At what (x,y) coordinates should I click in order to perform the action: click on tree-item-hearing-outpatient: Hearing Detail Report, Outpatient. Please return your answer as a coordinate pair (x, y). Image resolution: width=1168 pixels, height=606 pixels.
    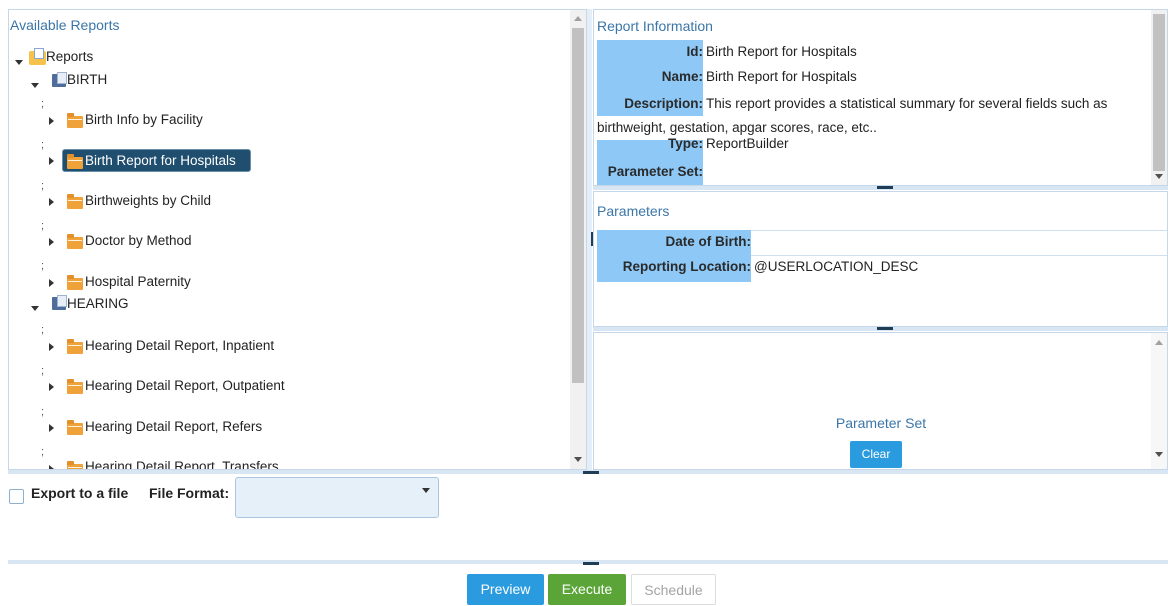
    Looking at the image, I should click on (185, 386).